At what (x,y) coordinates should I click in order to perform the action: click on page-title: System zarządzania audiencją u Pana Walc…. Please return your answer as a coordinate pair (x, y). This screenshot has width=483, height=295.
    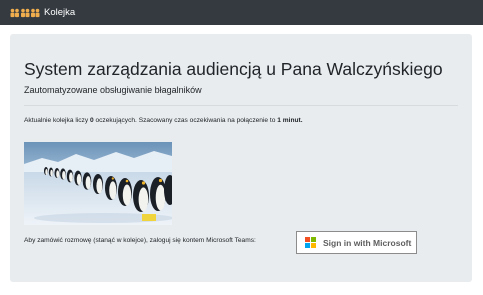
    Looking at the image, I should click on (233, 69).